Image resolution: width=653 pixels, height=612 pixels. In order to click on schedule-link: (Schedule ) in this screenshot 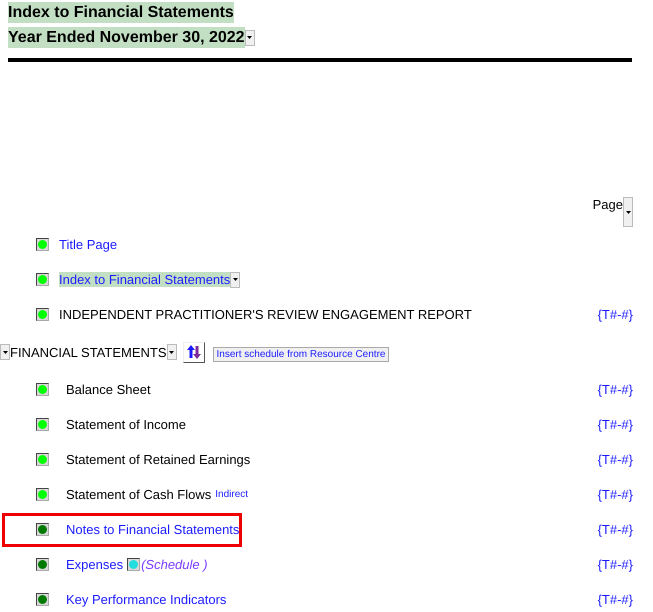, I will do `click(174, 564)`.